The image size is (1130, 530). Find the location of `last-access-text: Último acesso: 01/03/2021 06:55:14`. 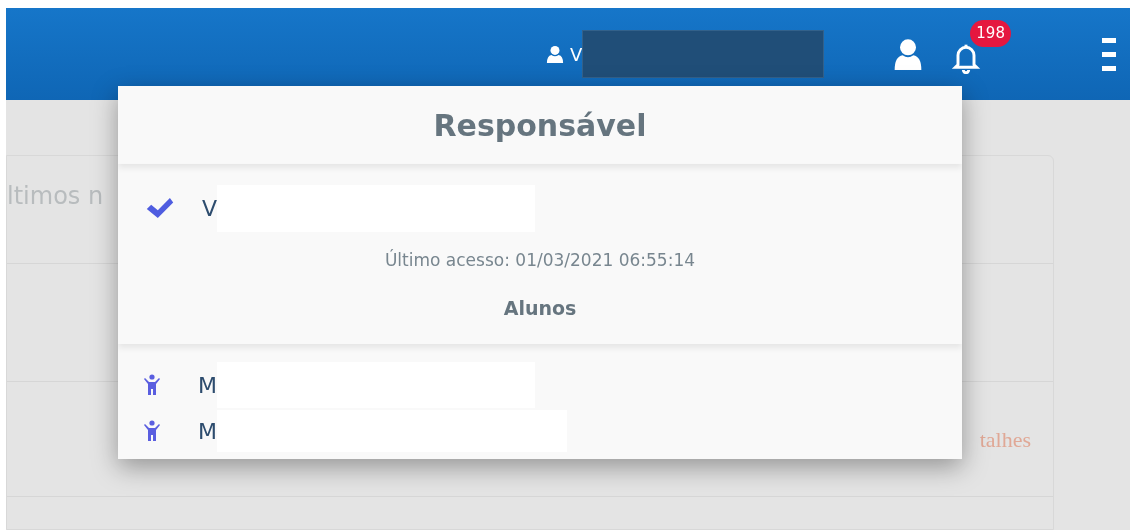

last-access-text: Último acesso: 01/03/2021 06:55:14 is located at coordinates (540, 260).